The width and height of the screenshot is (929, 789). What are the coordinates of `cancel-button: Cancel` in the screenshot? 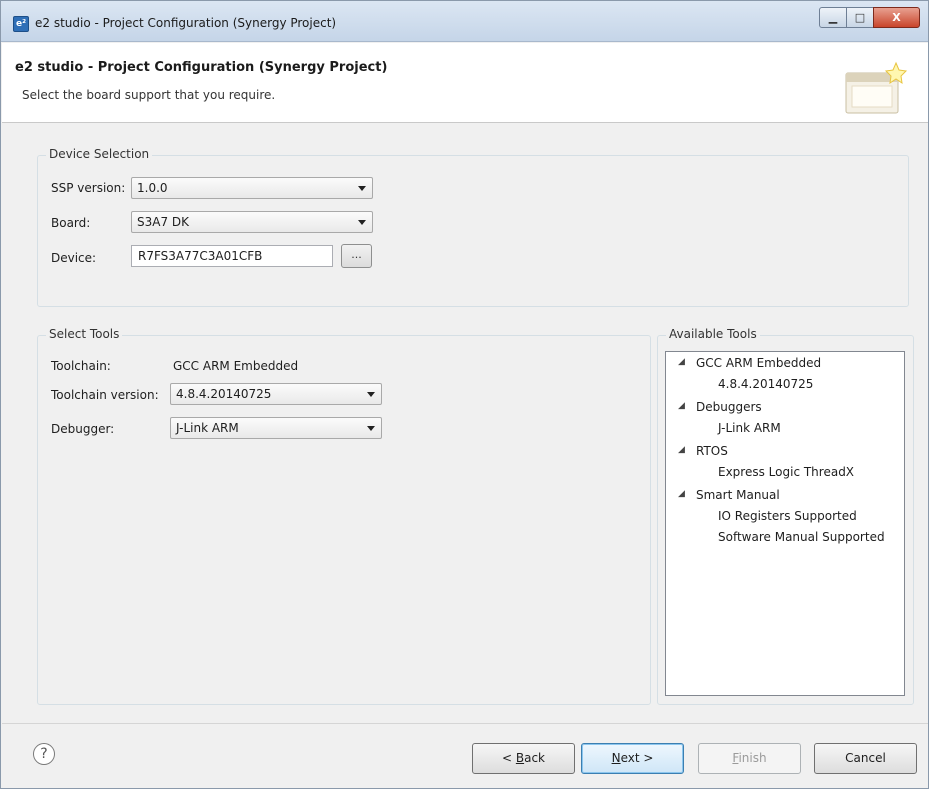 It's located at (865, 758).